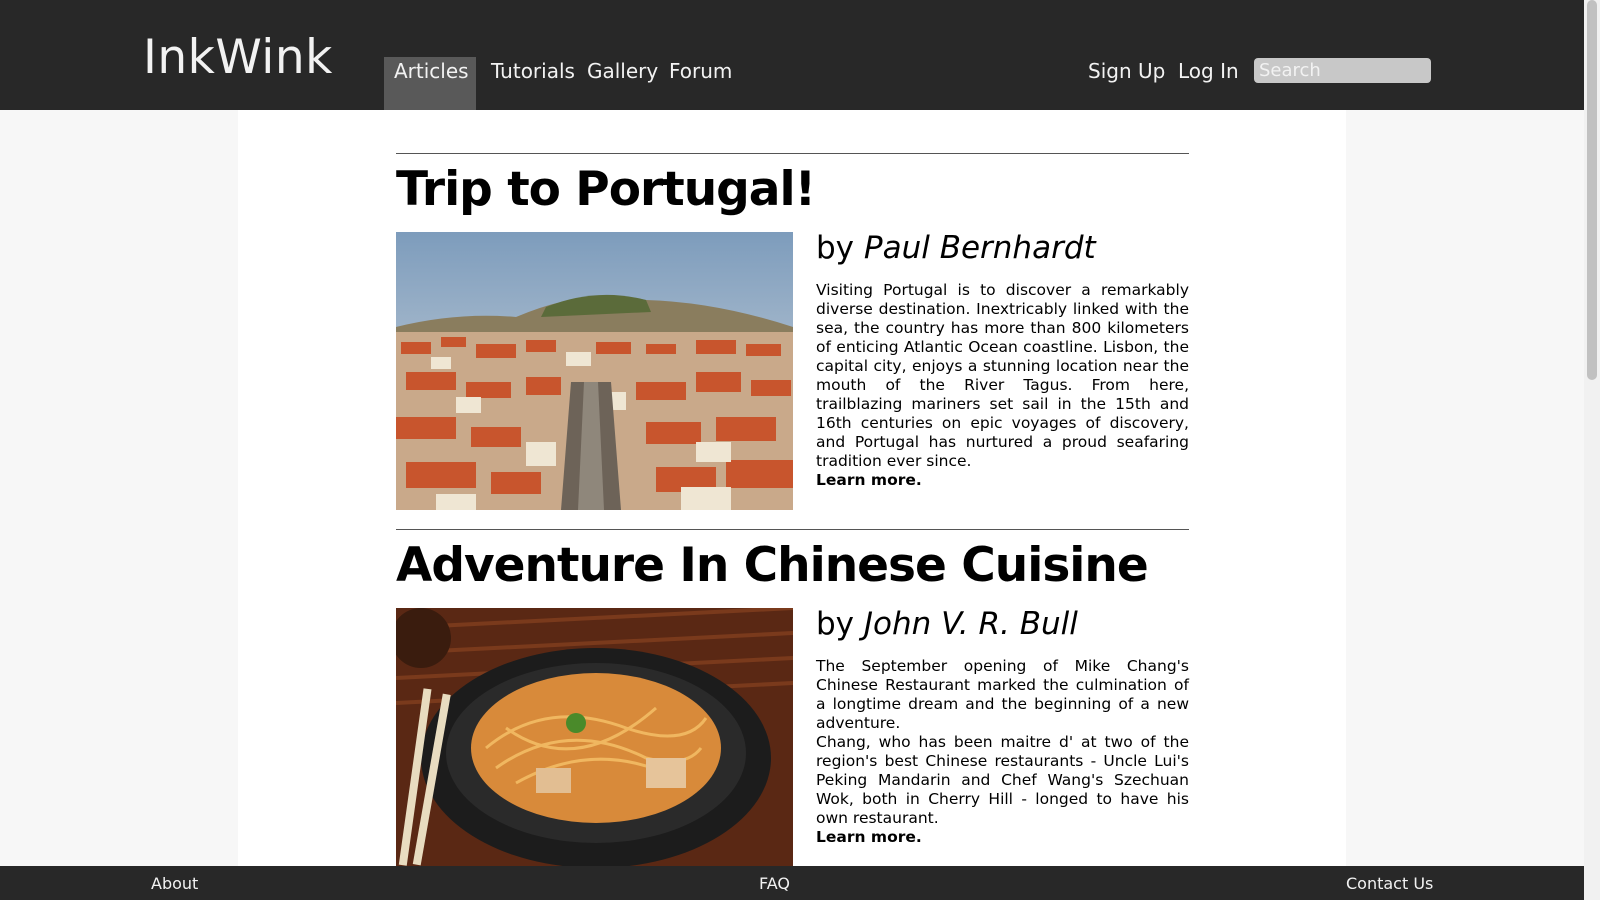  What do you see at coordinates (792, 565) in the screenshot?
I see `article-title: Adventure In Chinese Cuisine` at bounding box center [792, 565].